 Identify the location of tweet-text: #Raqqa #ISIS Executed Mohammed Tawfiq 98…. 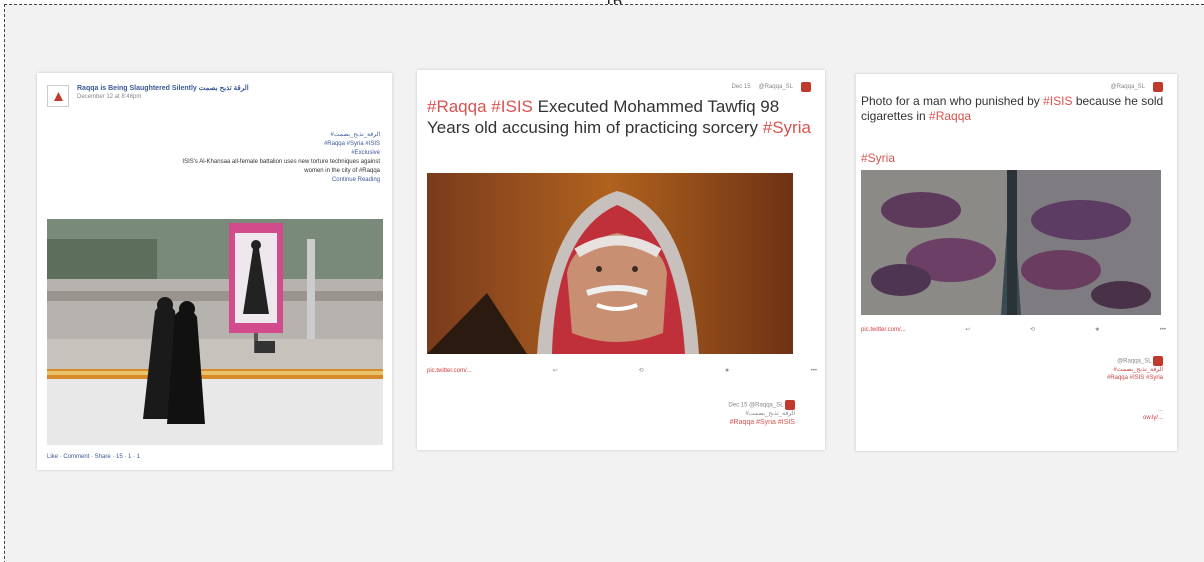
(619, 117).